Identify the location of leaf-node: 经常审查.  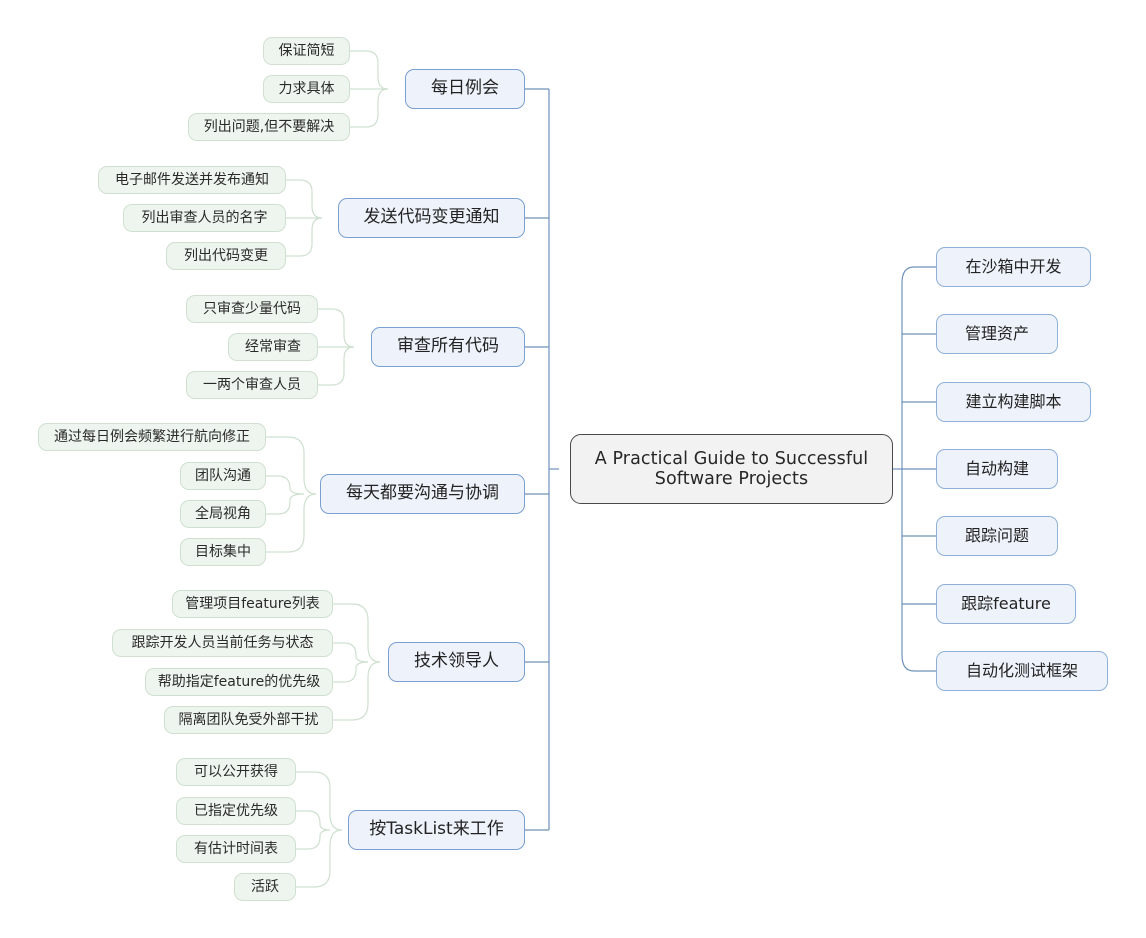
(273, 347).